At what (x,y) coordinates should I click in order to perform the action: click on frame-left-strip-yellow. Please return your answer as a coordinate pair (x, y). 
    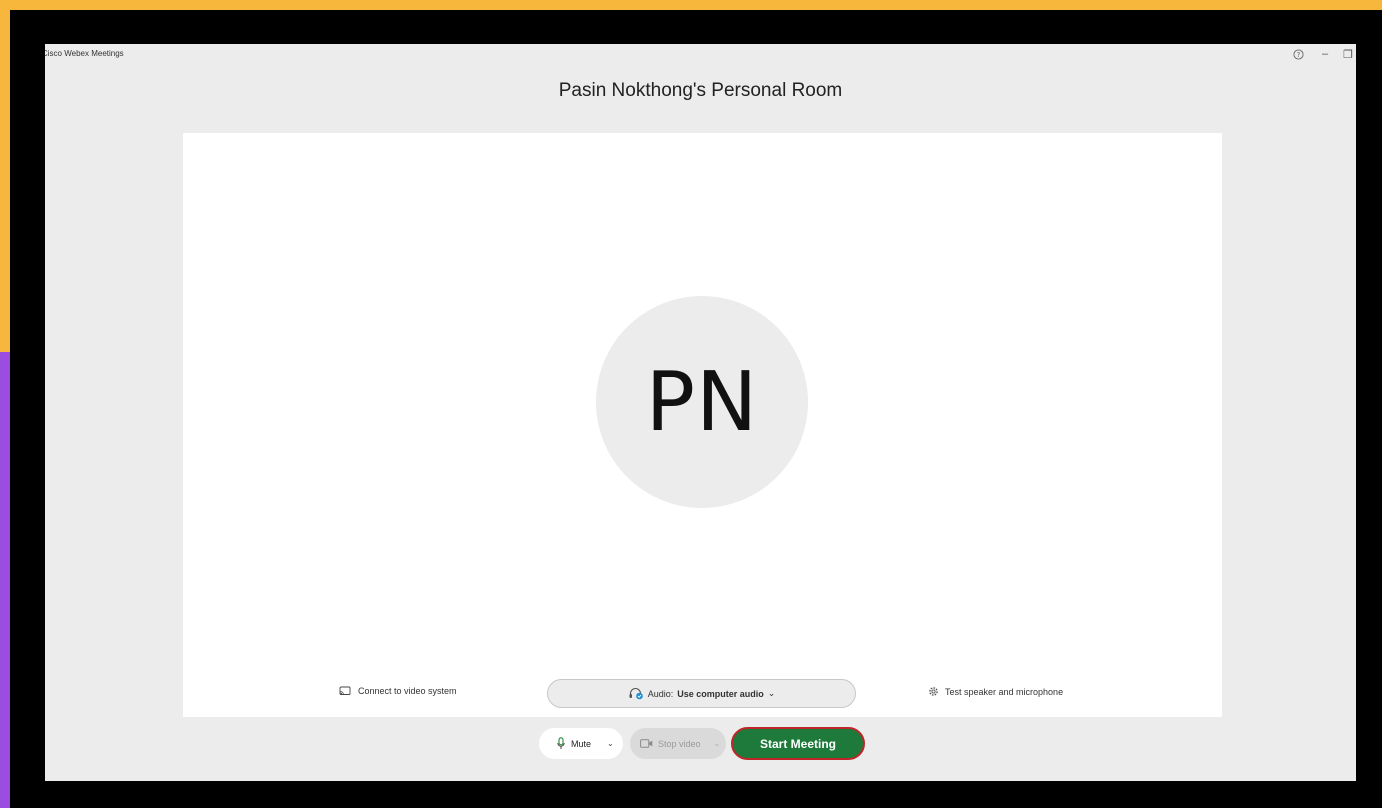
    Looking at the image, I should click on (5, 176).